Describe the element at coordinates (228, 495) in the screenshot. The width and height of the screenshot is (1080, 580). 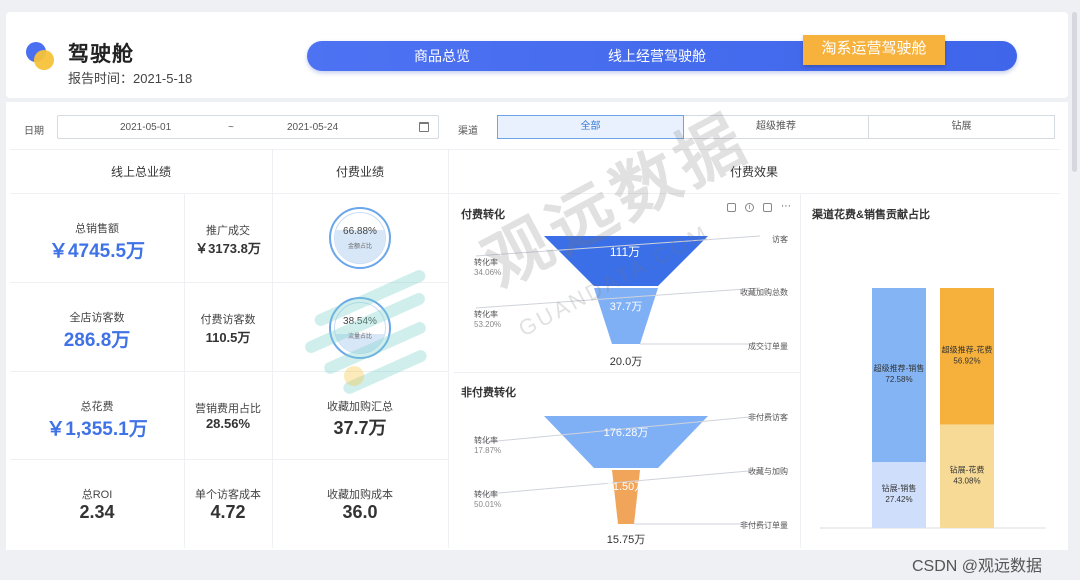
I see `metric-label: 单个访客成本` at that location.